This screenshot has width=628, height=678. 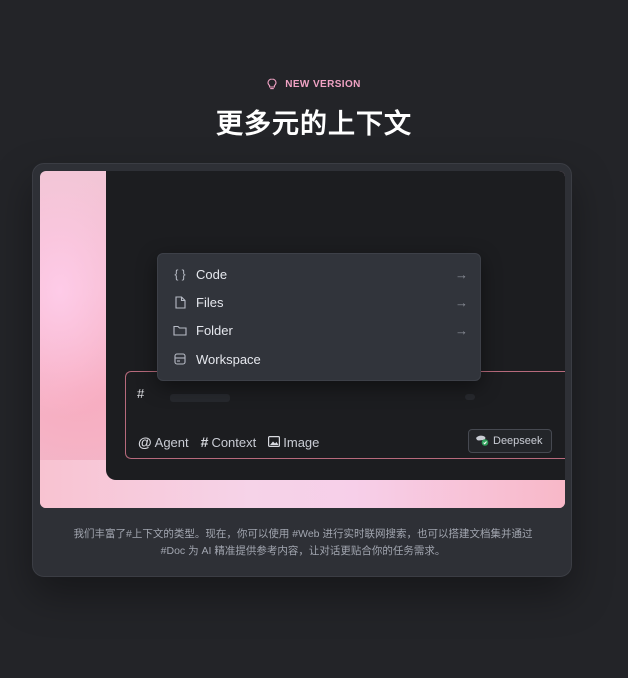 What do you see at coordinates (319, 274) in the screenshot?
I see `menu-item-code: { } Code →` at bounding box center [319, 274].